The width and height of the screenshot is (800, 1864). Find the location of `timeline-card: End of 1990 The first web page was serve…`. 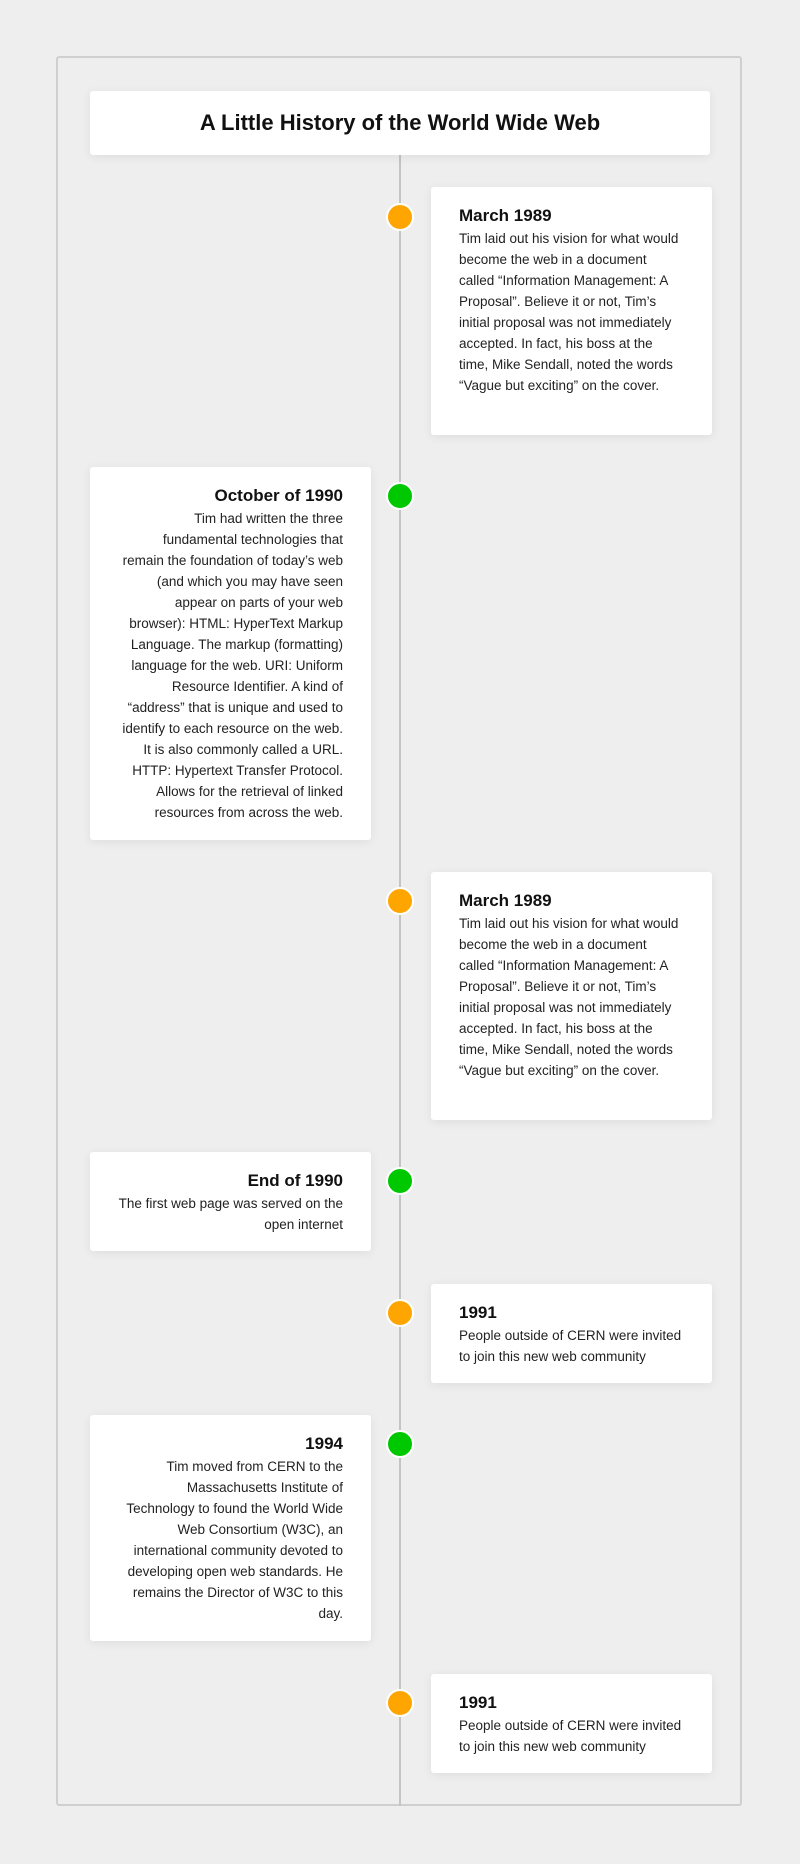

timeline-card: End of 1990 The first web page was serve… is located at coordinates (230, 1201).